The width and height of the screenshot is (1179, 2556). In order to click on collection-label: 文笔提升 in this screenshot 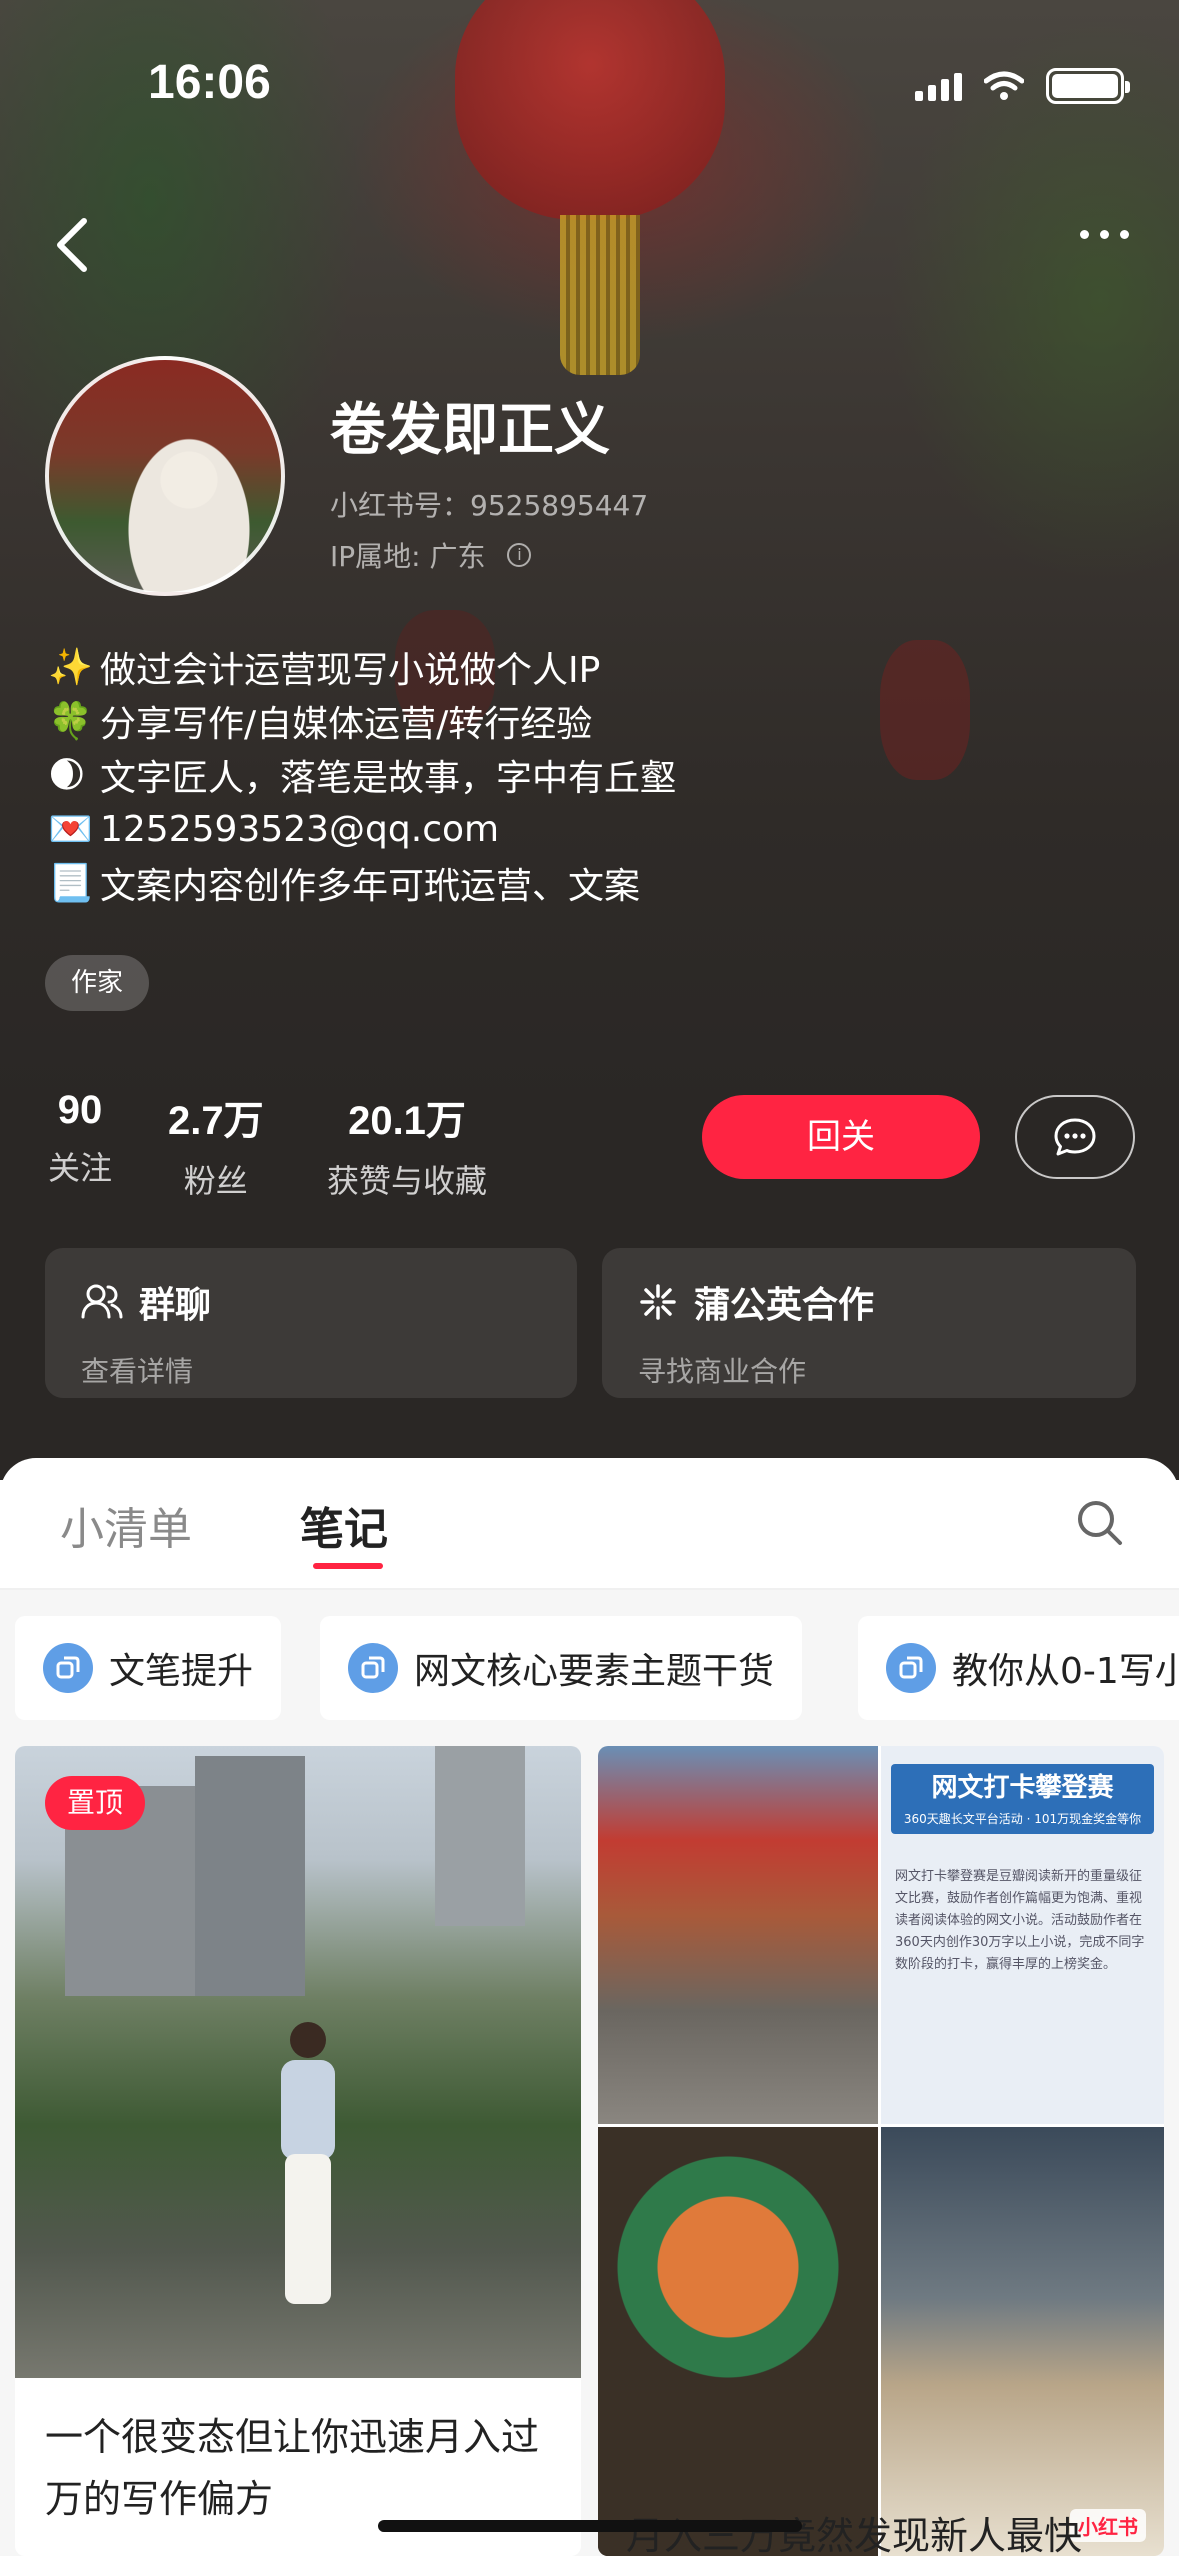, I will do `click(181, 1671)`.